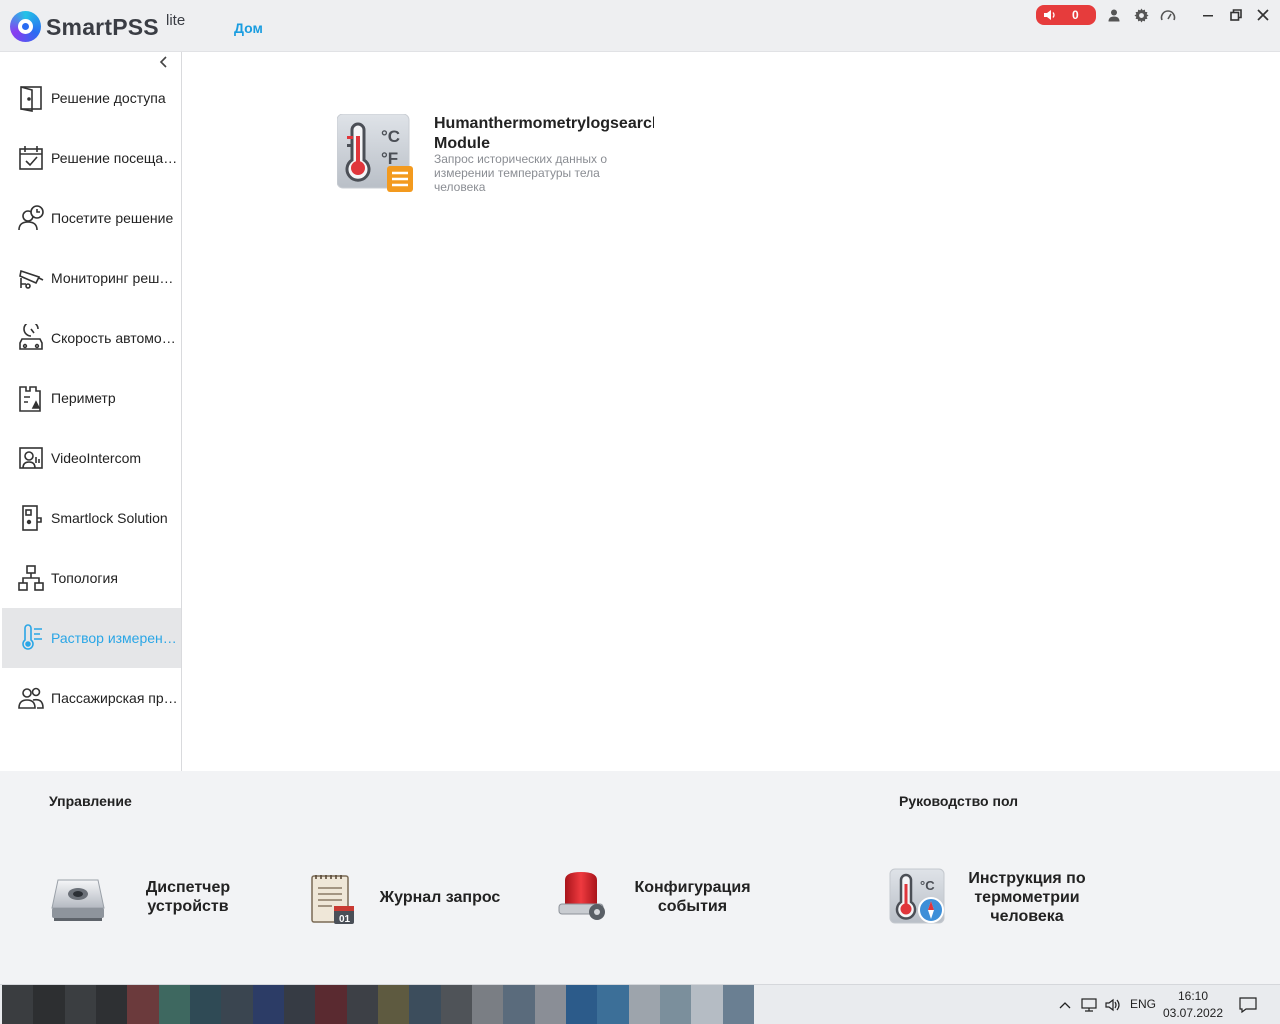 Image resolution: width=1280 pixels, height=1024 pixels. I want to click on restore-icon, so click(1236, 15).